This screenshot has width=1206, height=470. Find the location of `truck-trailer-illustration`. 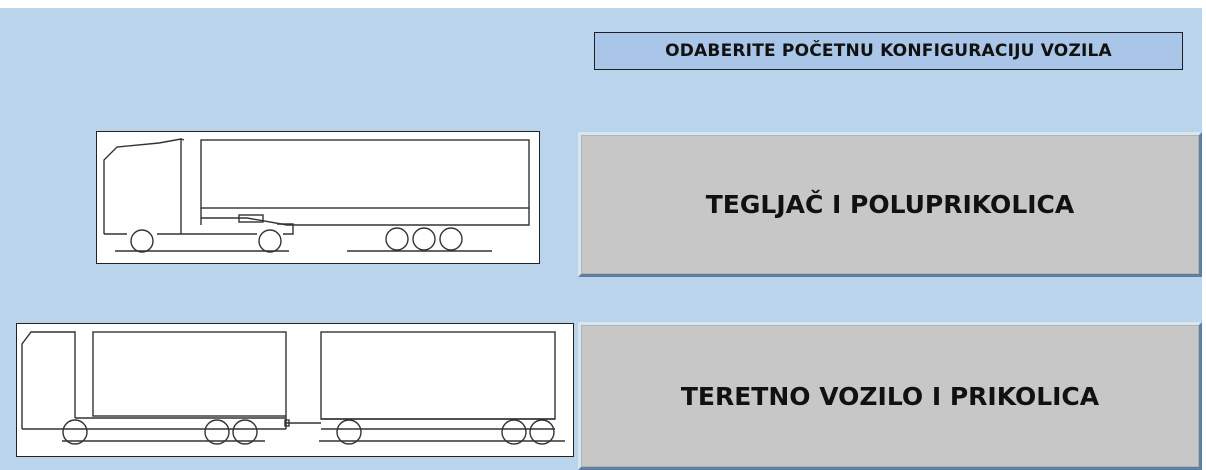

truck-trailer-illustration is located at coordinates (295, 390).